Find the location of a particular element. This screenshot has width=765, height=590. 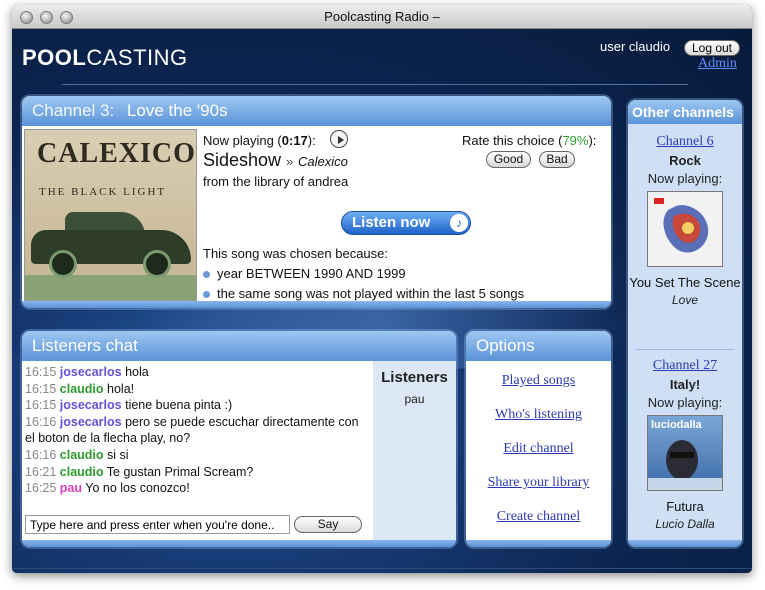

window-title: Poolcasting Radio – is located at coordinates (382, 16).